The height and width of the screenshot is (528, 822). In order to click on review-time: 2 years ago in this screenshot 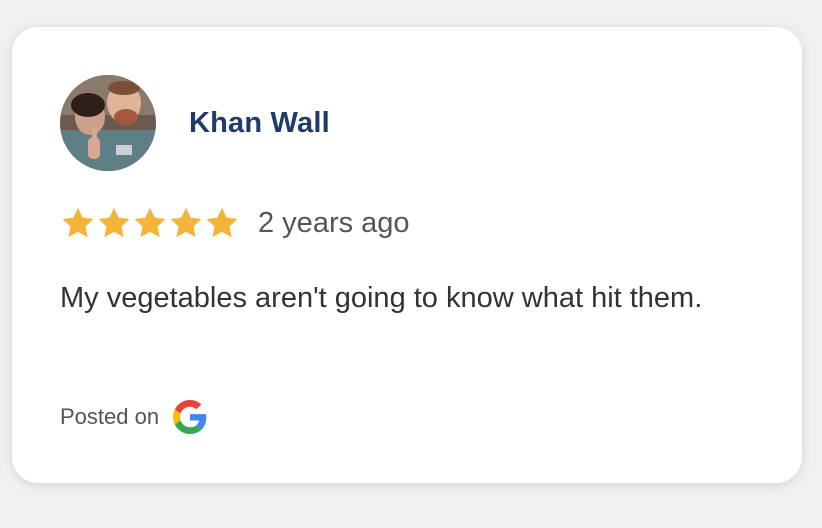, I will do `click(334, 222)`.